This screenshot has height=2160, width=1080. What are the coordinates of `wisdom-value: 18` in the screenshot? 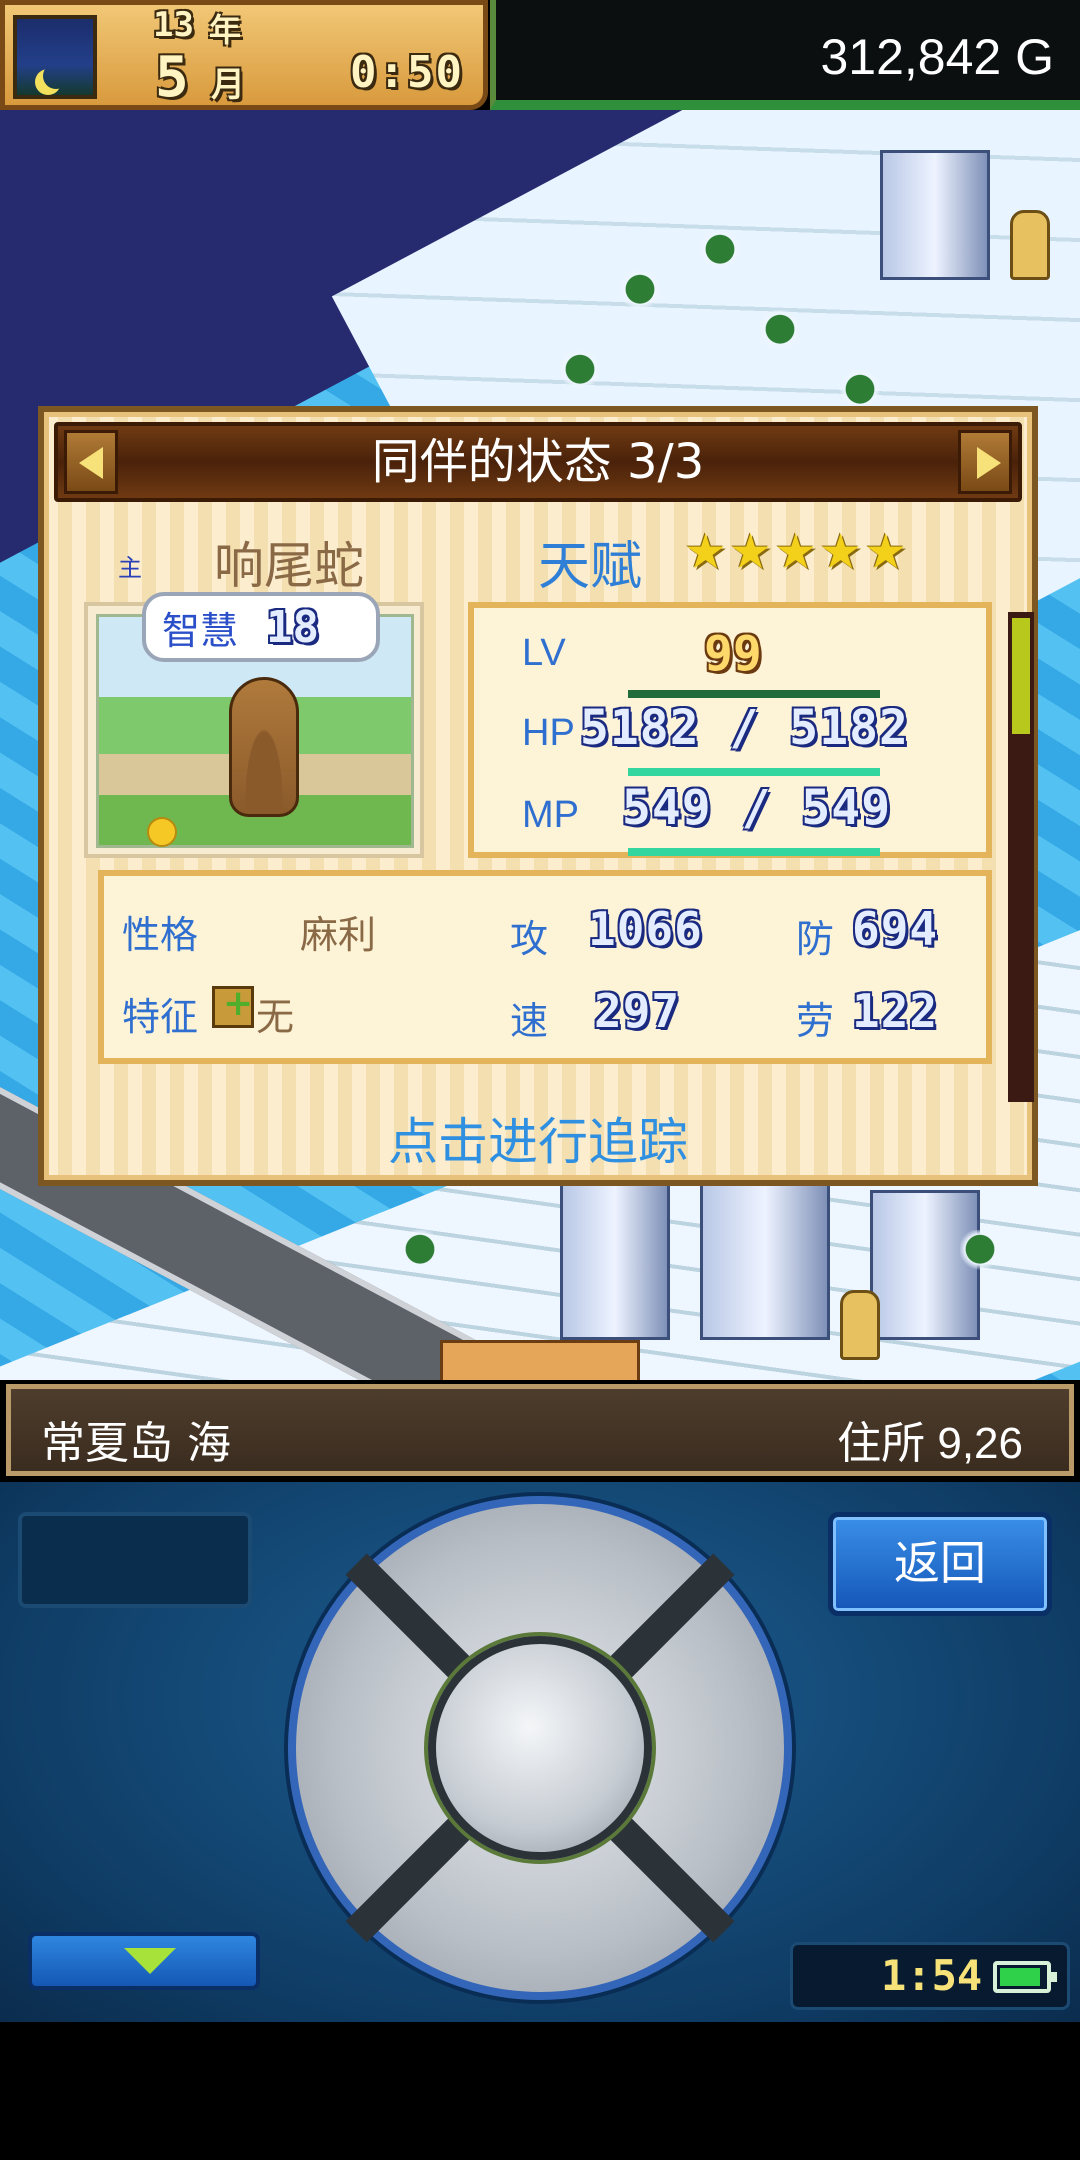 It's located at (292, 627).